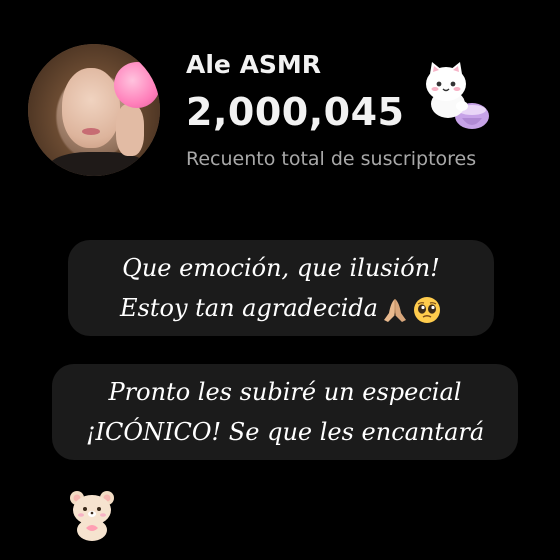  I want to click on praying-hands-icon, so click(394, 310).